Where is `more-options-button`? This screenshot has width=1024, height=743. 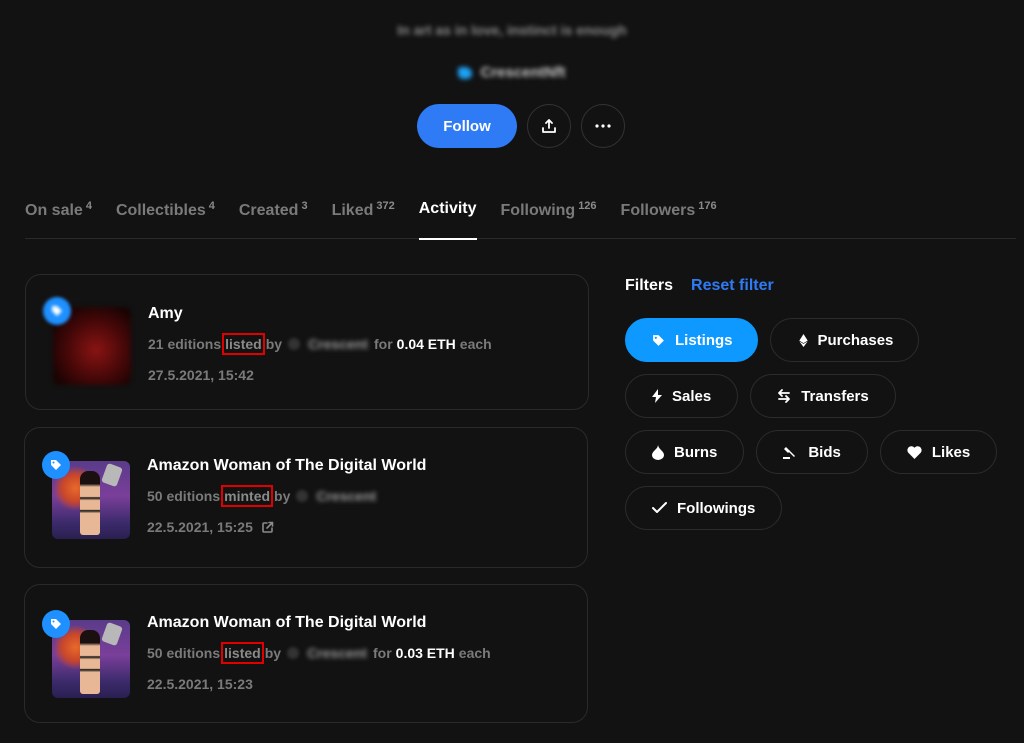
more-options-button is located at coordinates (603, 126).